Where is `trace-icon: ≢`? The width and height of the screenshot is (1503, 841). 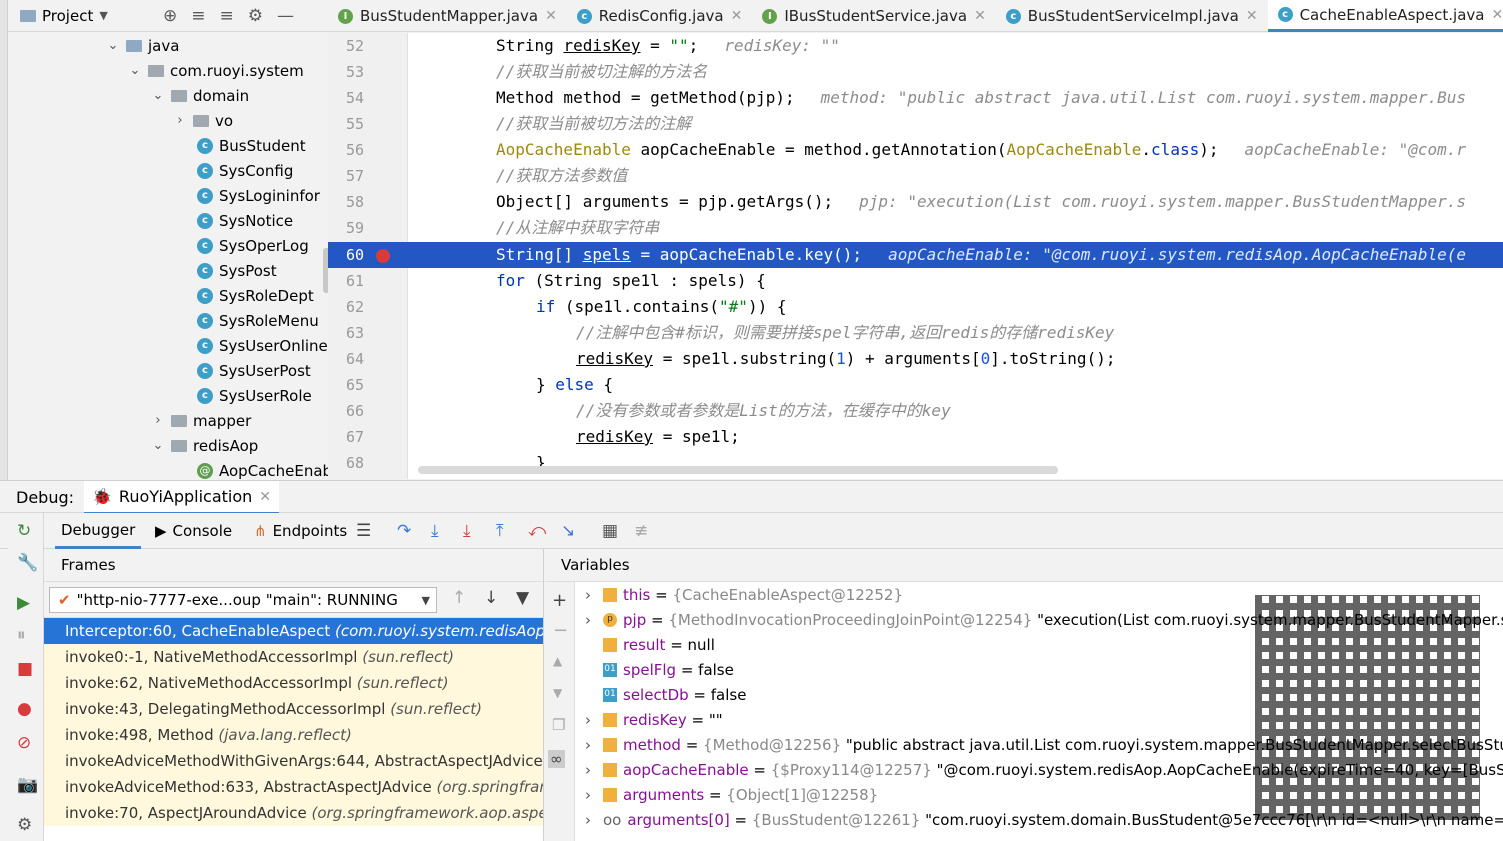 trace-icon: ≢ is located at coordinates (641, 531).